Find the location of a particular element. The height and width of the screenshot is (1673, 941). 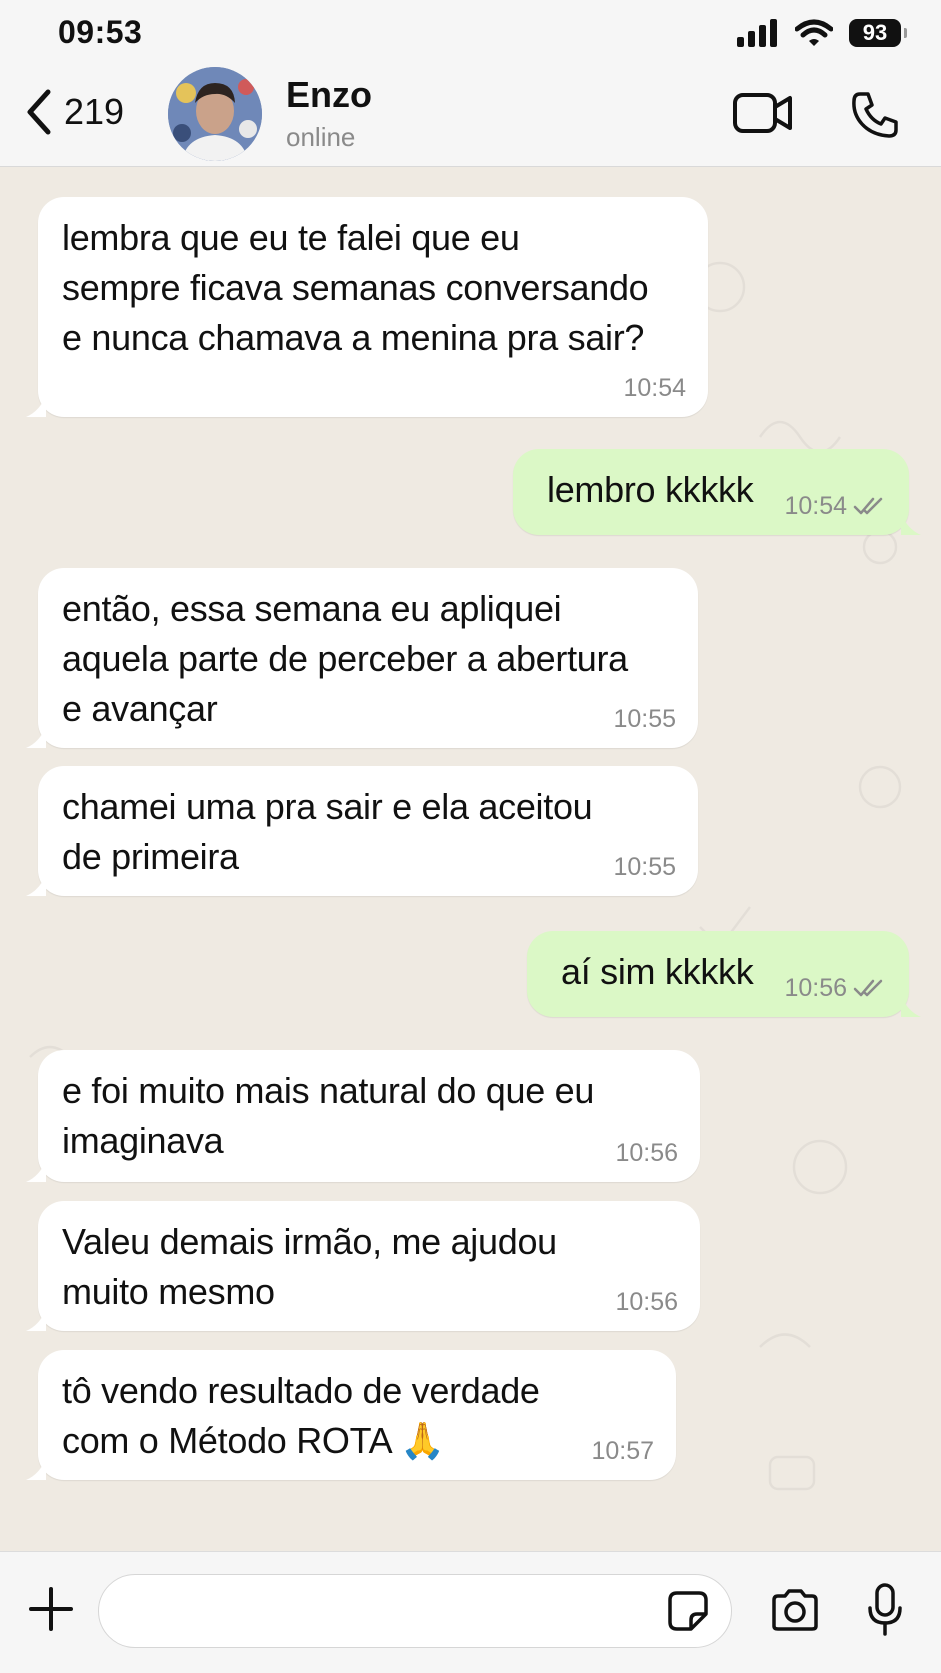

message-composer is located at coordinates (470, 1612).